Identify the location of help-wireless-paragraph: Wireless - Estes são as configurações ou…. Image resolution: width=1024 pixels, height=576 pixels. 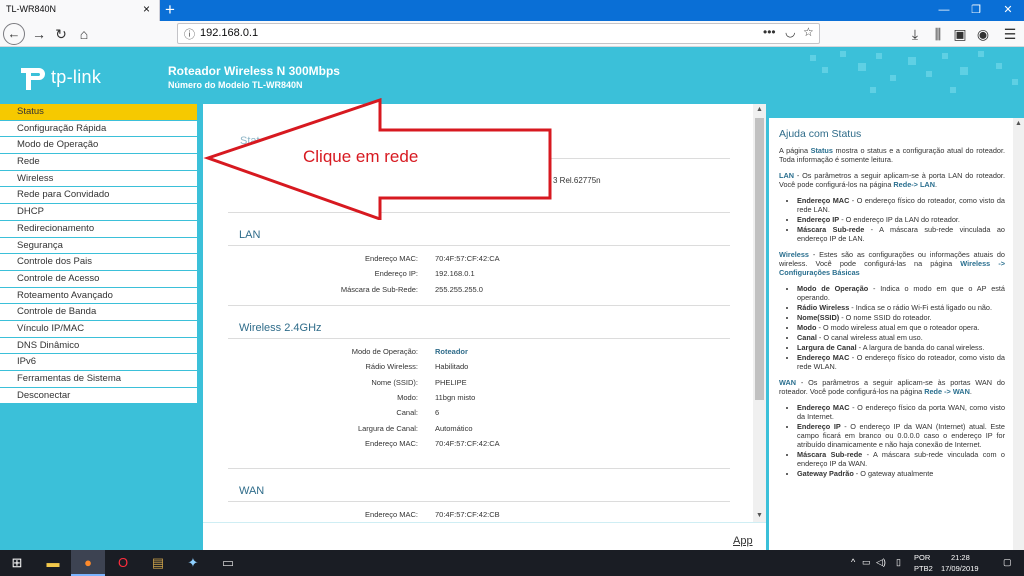
(892, 263).